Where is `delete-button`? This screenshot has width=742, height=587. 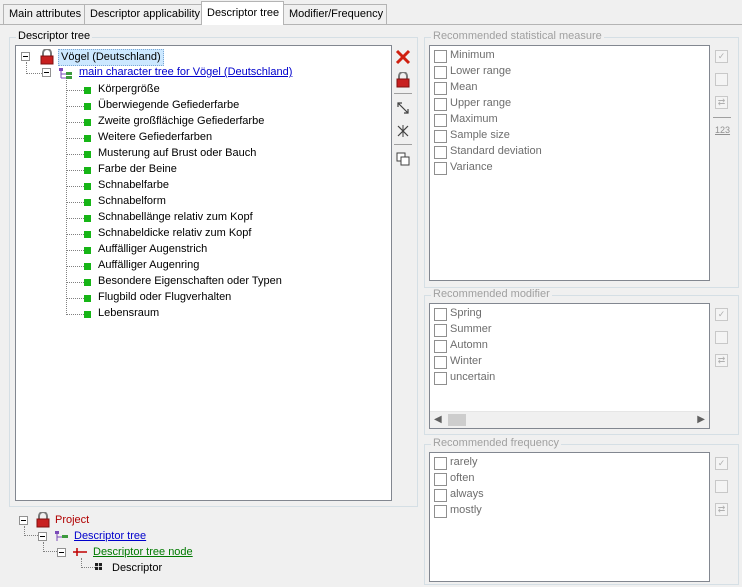 delete-button is located at coordinates (403, 57).